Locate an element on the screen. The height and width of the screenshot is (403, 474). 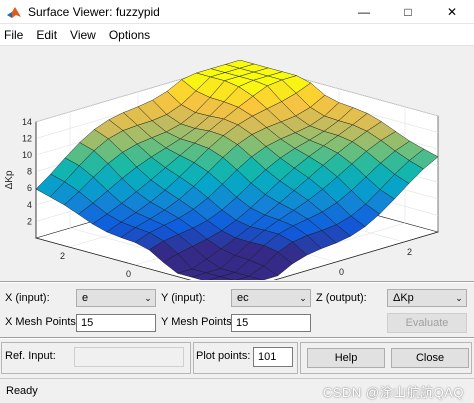
window-controls: — □ ✕ is located at coordinates (408, 12).